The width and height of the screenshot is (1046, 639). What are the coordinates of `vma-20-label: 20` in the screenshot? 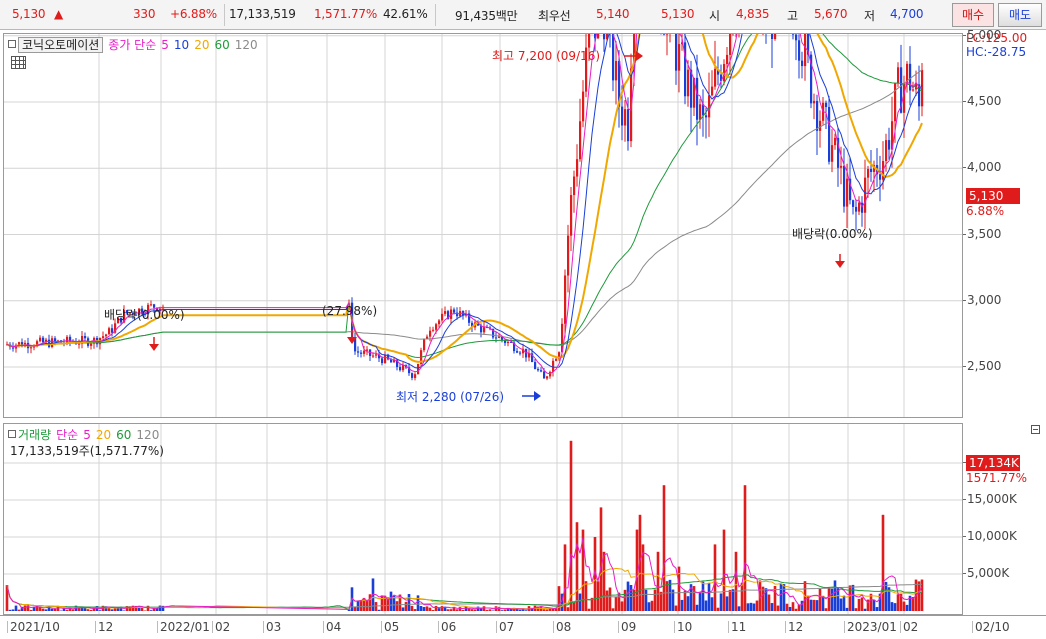 It's located at (103, 435).